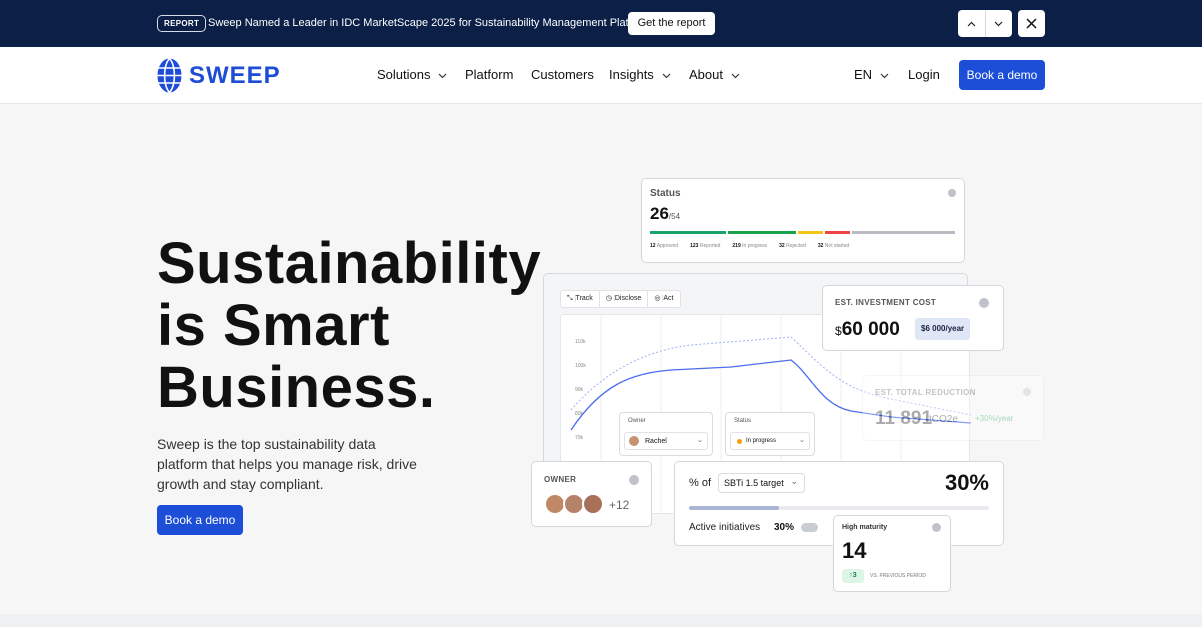 The width and height of the screenshot is (1202, 627). I want to click on status-count: 26/54, so click(665, 213).